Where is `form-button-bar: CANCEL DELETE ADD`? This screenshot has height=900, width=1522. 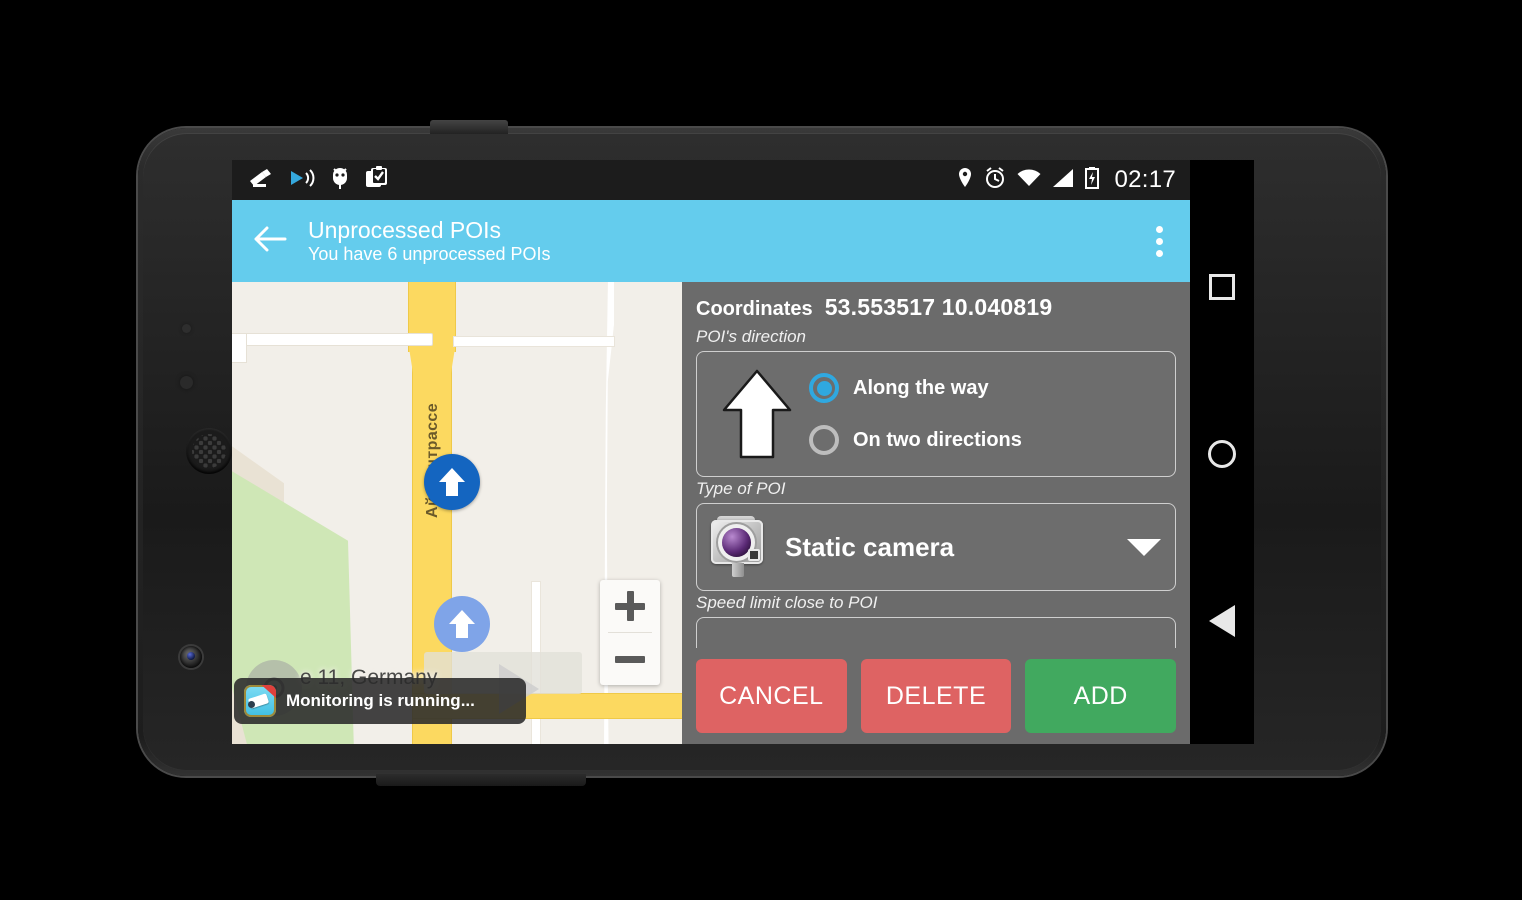
form-button-bar: CANCEL DELETE ADD is located at coordinates (936, 696).